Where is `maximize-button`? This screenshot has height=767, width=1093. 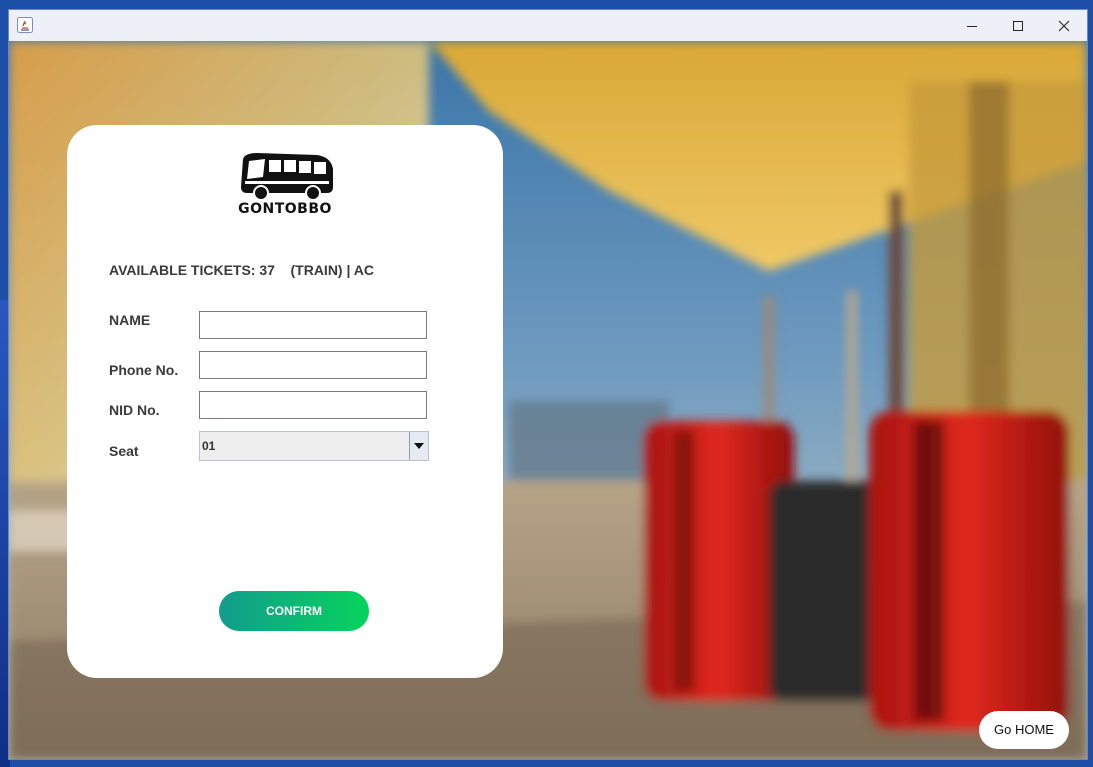
maximize-button is located at coordinates (1018, 25).